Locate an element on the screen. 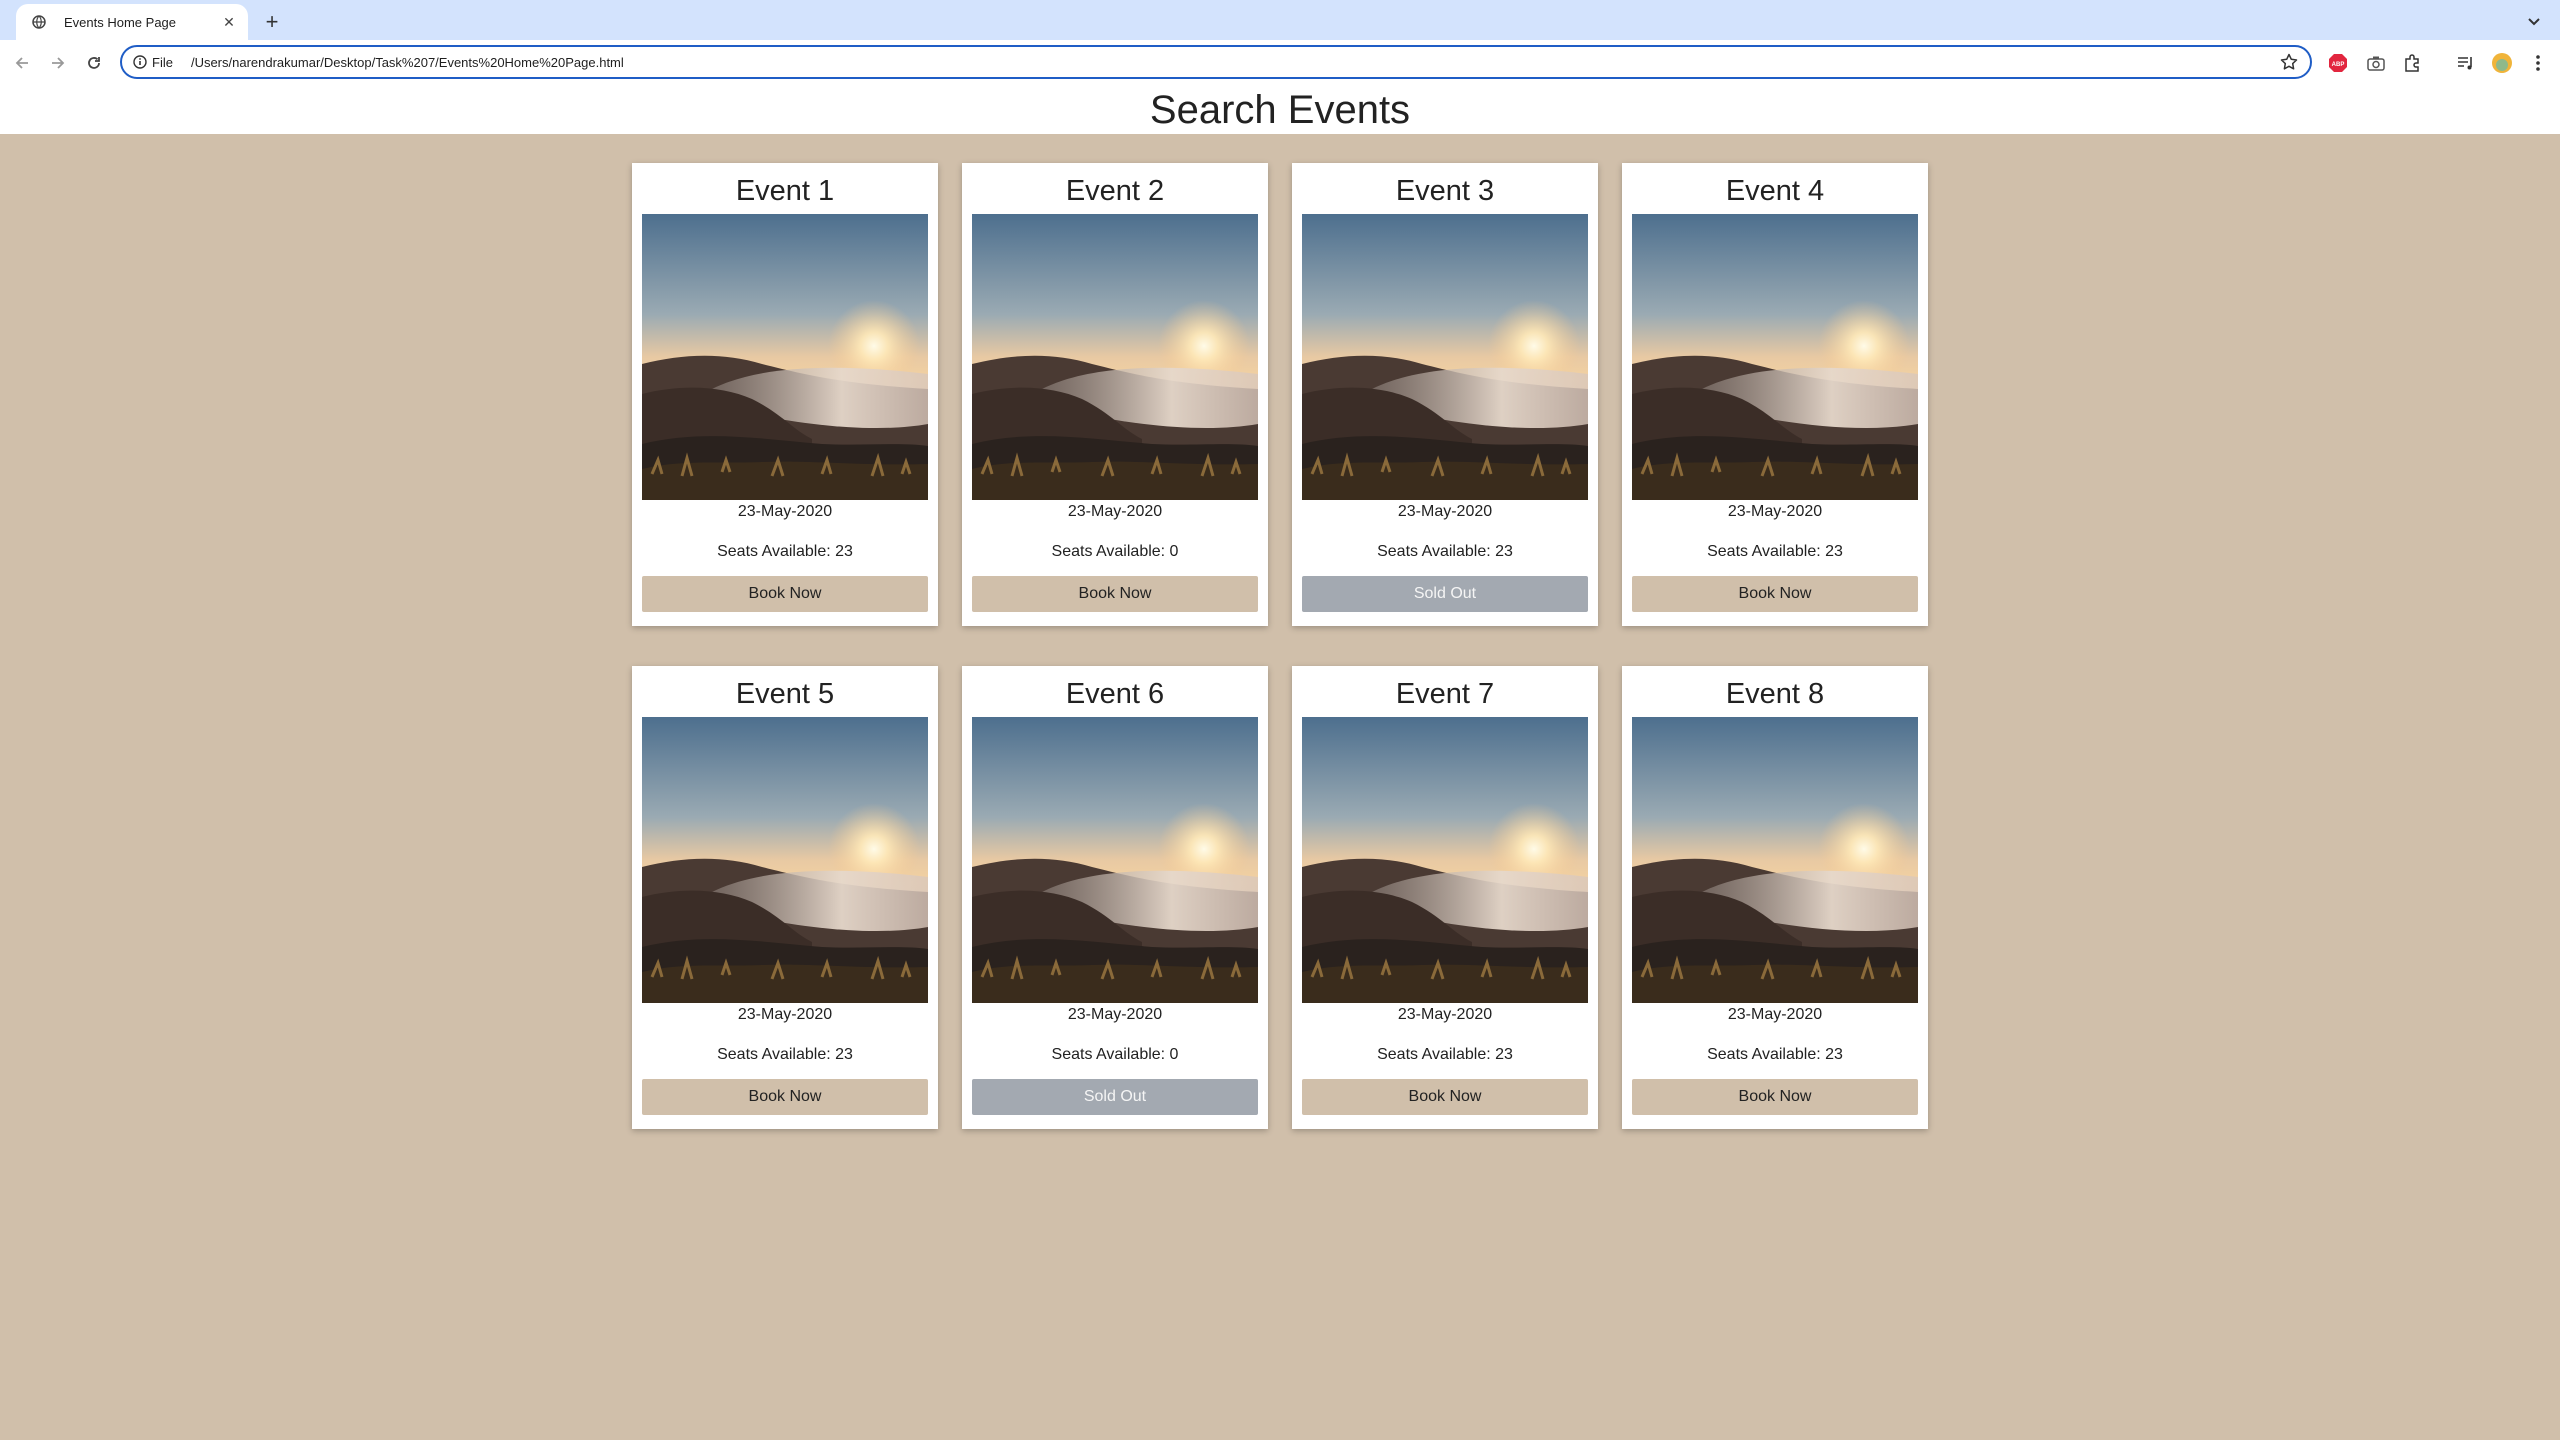 The image size is (2560, 1440). star-icon is located at coordinates (2289, 62).